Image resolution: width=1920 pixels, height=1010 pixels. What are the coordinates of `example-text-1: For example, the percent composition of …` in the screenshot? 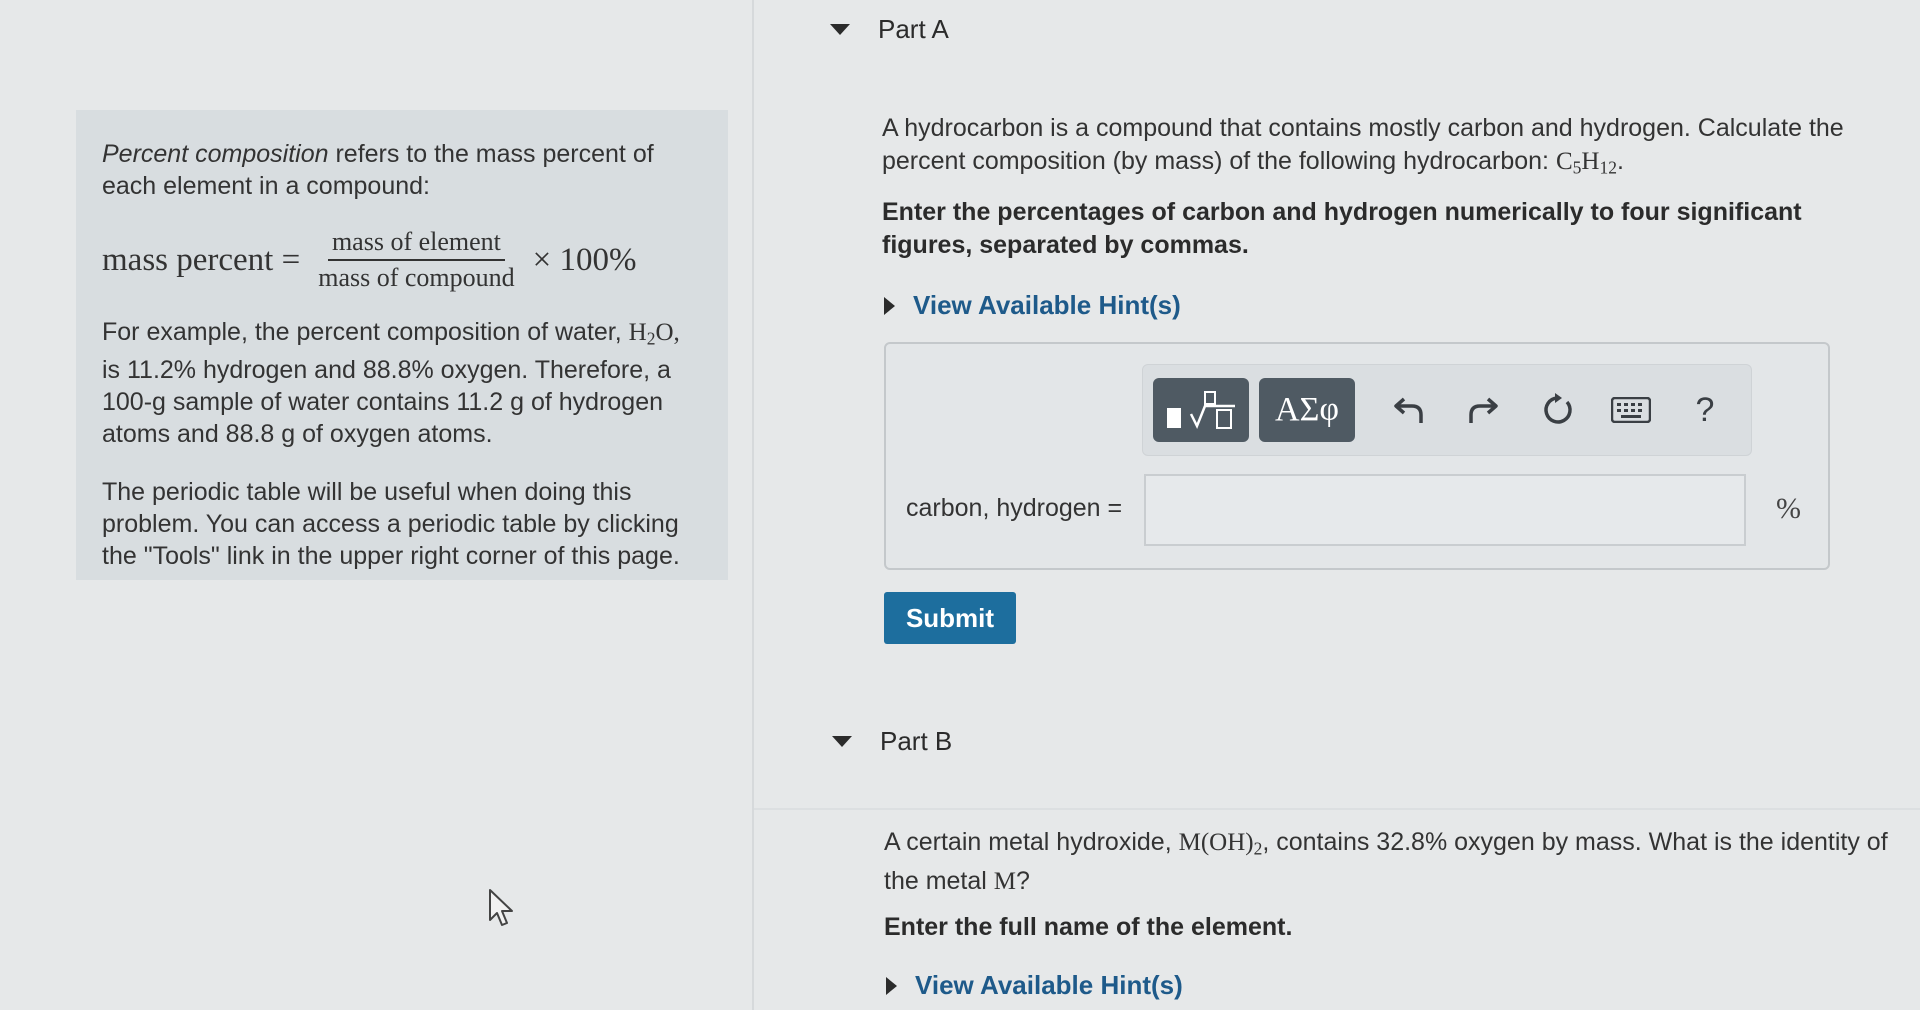 It's located at (365, 332).